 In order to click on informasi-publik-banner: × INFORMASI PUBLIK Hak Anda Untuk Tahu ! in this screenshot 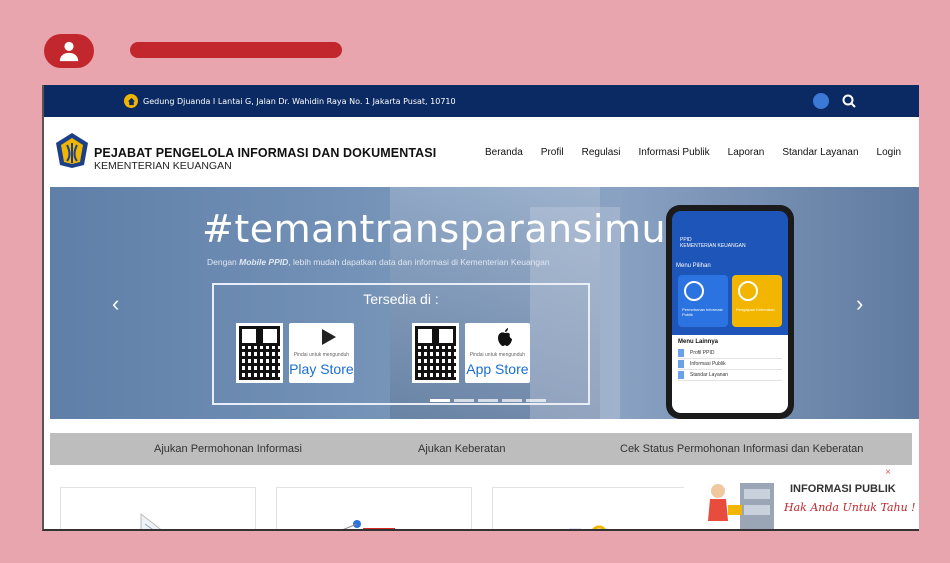, I will do `click(801, 498)`.